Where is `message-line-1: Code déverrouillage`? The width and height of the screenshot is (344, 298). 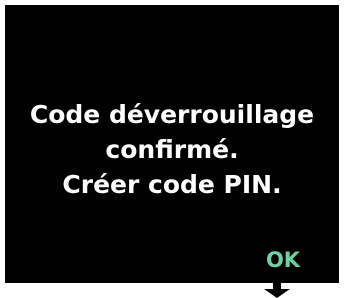 message-line-1: Code déverrouillage is located at coordinates (172, 114).